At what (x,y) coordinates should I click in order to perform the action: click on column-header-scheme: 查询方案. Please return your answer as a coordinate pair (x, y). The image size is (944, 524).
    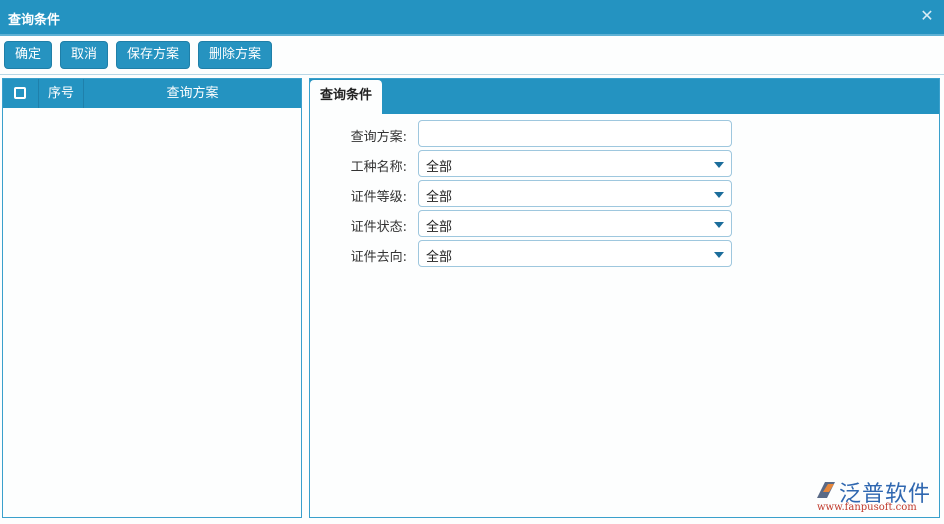
    Looking at the image, I should click on (192, 93).